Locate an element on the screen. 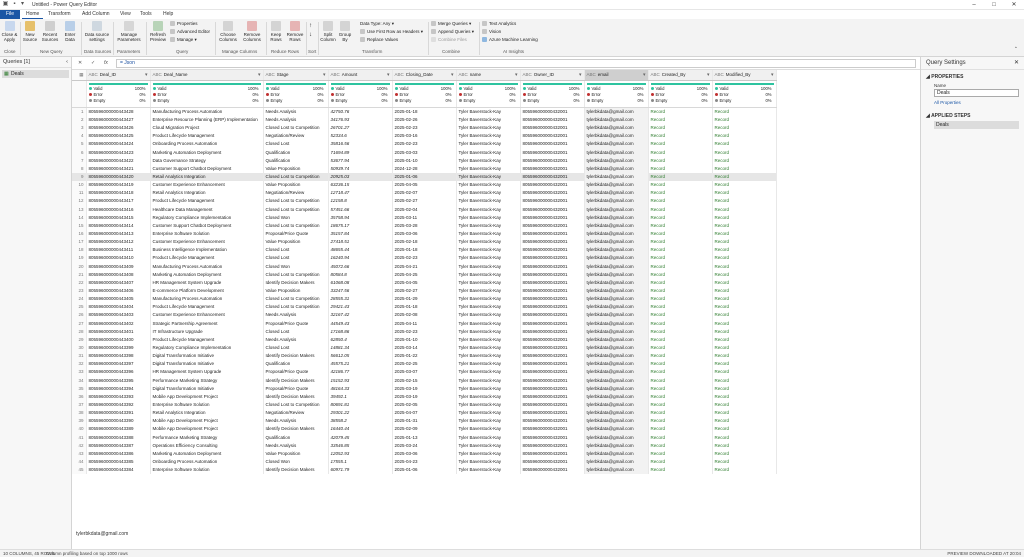 This screenshot has height=557, width=1024. row-number: 2 is located at coordinates (79, 120).